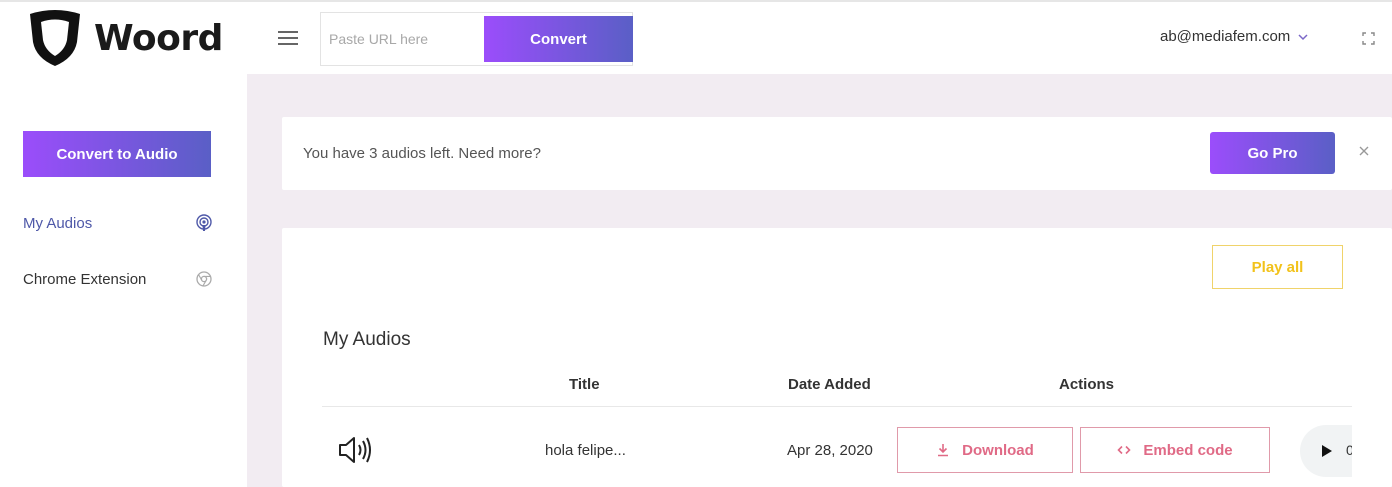 The image size is (1392, 487). Describe the element at coordinates (288, 38) in the screenshot. I see `menu-toggle-icon` at that location.